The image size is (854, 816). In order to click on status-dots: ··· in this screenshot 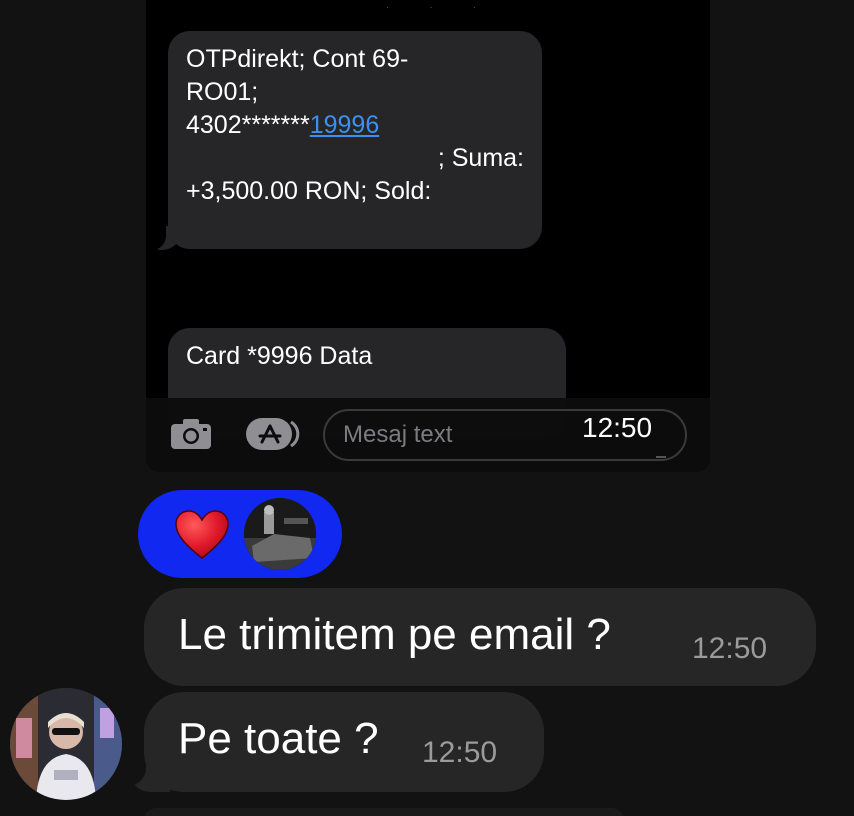, I will do `click(451, 7)`.